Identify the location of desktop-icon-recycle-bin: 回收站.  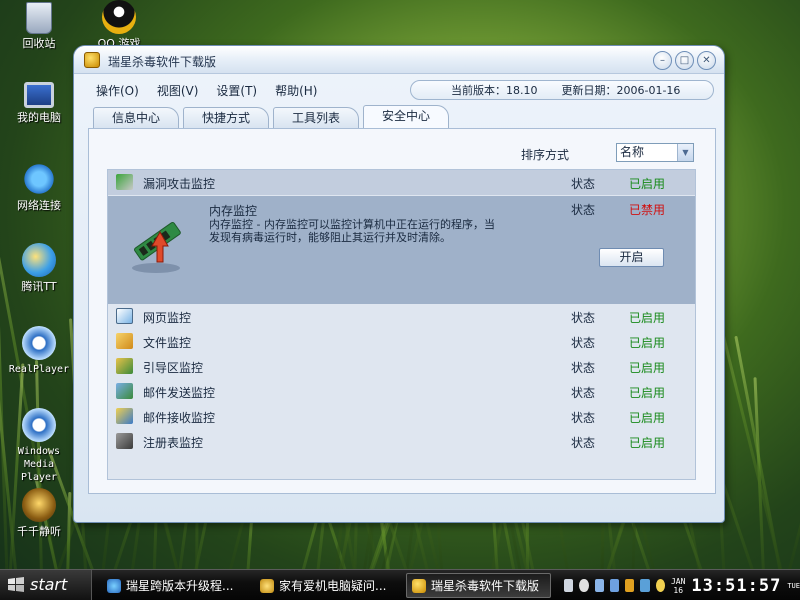
(39, 26).